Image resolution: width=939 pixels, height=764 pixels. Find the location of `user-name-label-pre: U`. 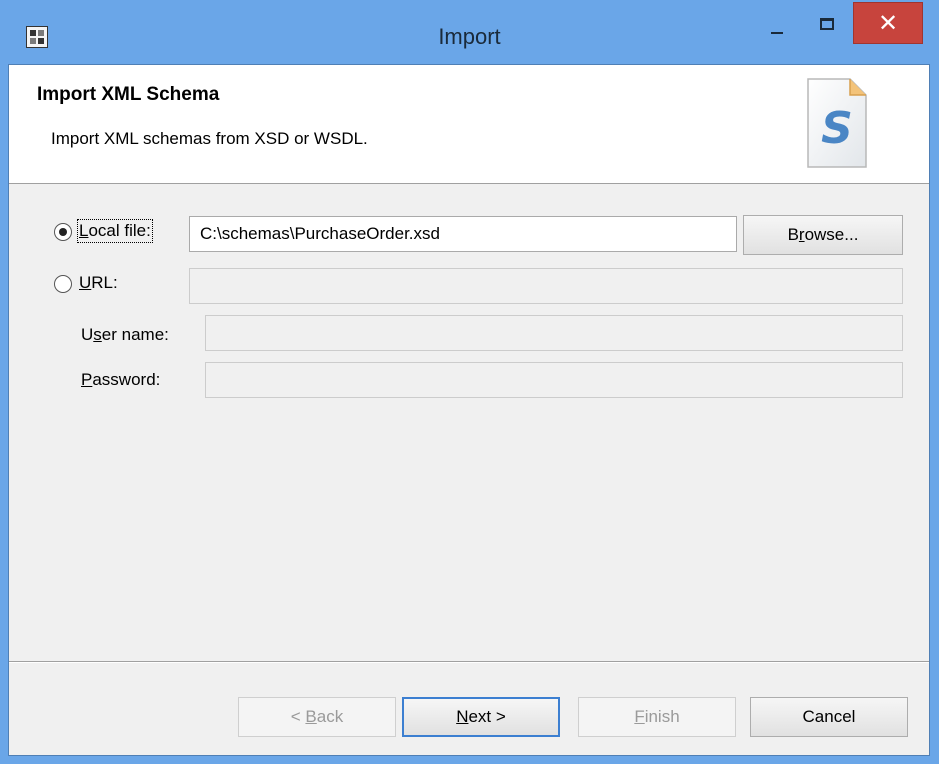

user-name-label-pre: U is located at coordinates (87, 334).